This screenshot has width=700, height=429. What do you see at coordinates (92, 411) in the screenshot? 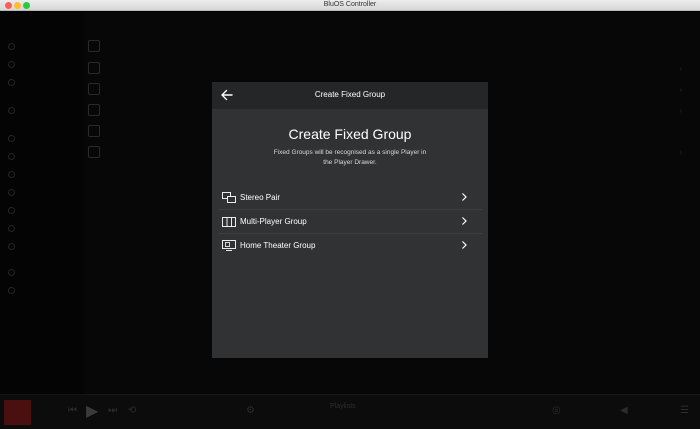
I see `play-icon: ▶` at bounding box center [92, 411].